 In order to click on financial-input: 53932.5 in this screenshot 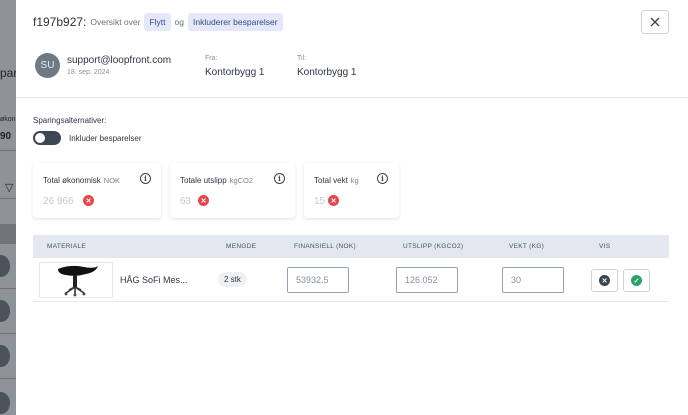, I will do `click(318, 280)`.